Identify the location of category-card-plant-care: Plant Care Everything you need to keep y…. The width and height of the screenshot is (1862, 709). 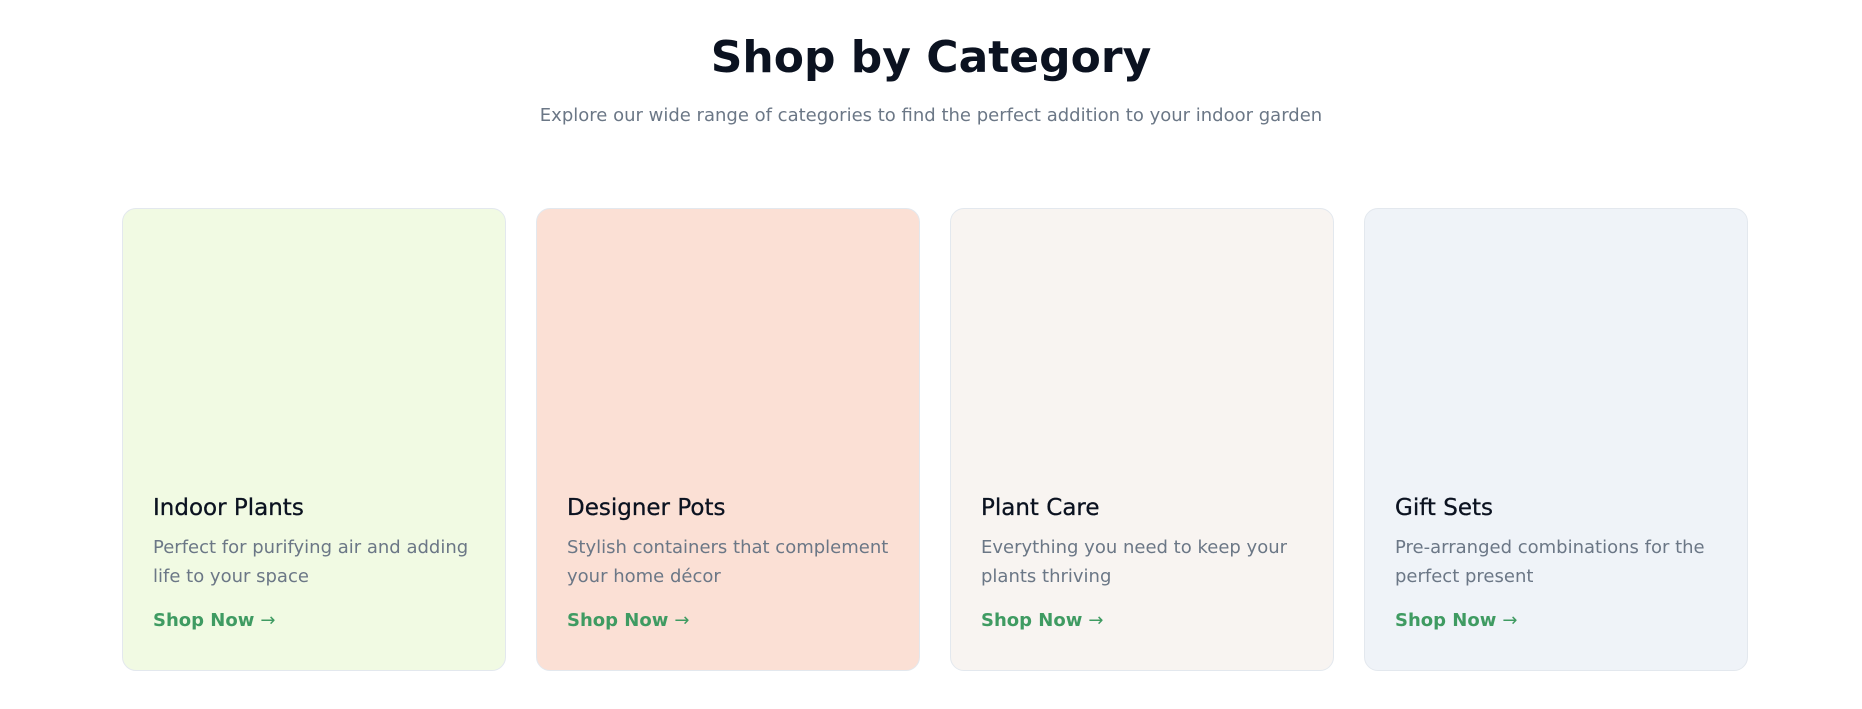
(1142, 439).